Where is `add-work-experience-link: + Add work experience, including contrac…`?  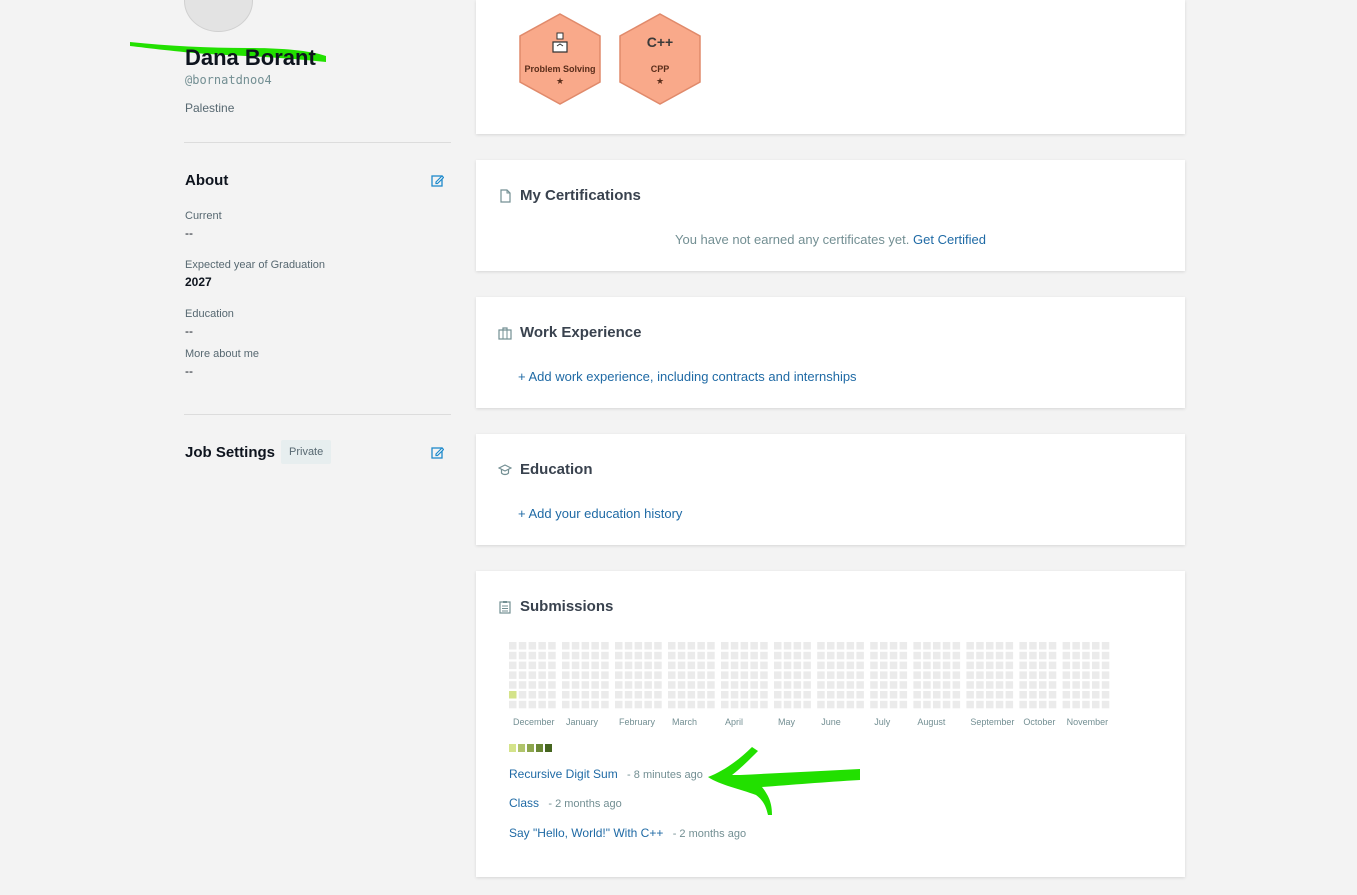
add-work-experience-link: + Add work experience, including contrac… is located at coordinates (687, 376).